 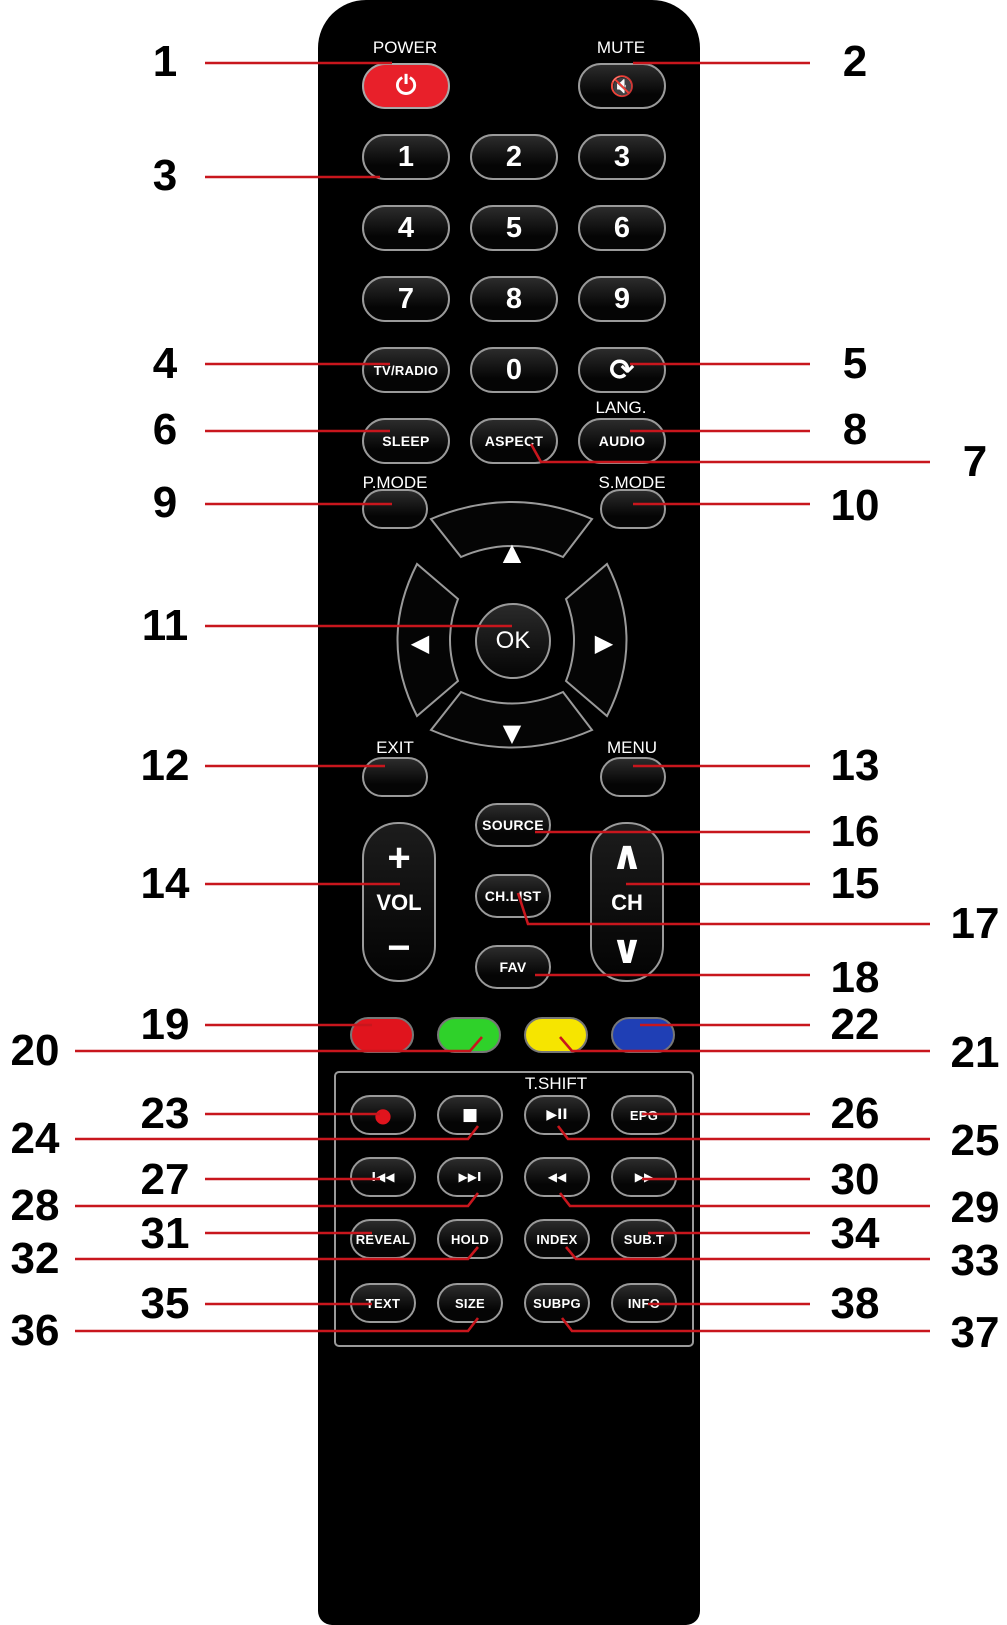 What do you see at coordinates (165, 175) in the screenshot?
I see `callout-3: 3` at bounding box center [165, 175].